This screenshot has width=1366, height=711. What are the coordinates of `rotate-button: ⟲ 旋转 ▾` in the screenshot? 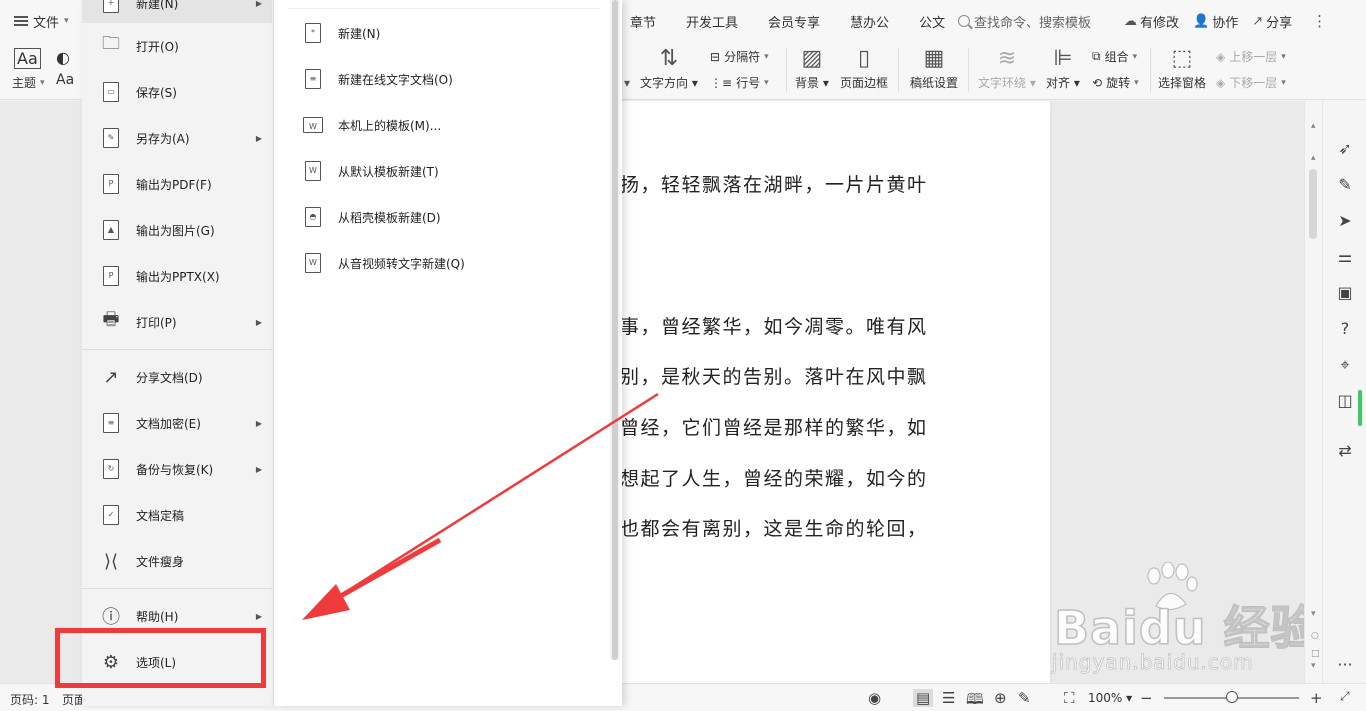 It's located at (1115, 82).